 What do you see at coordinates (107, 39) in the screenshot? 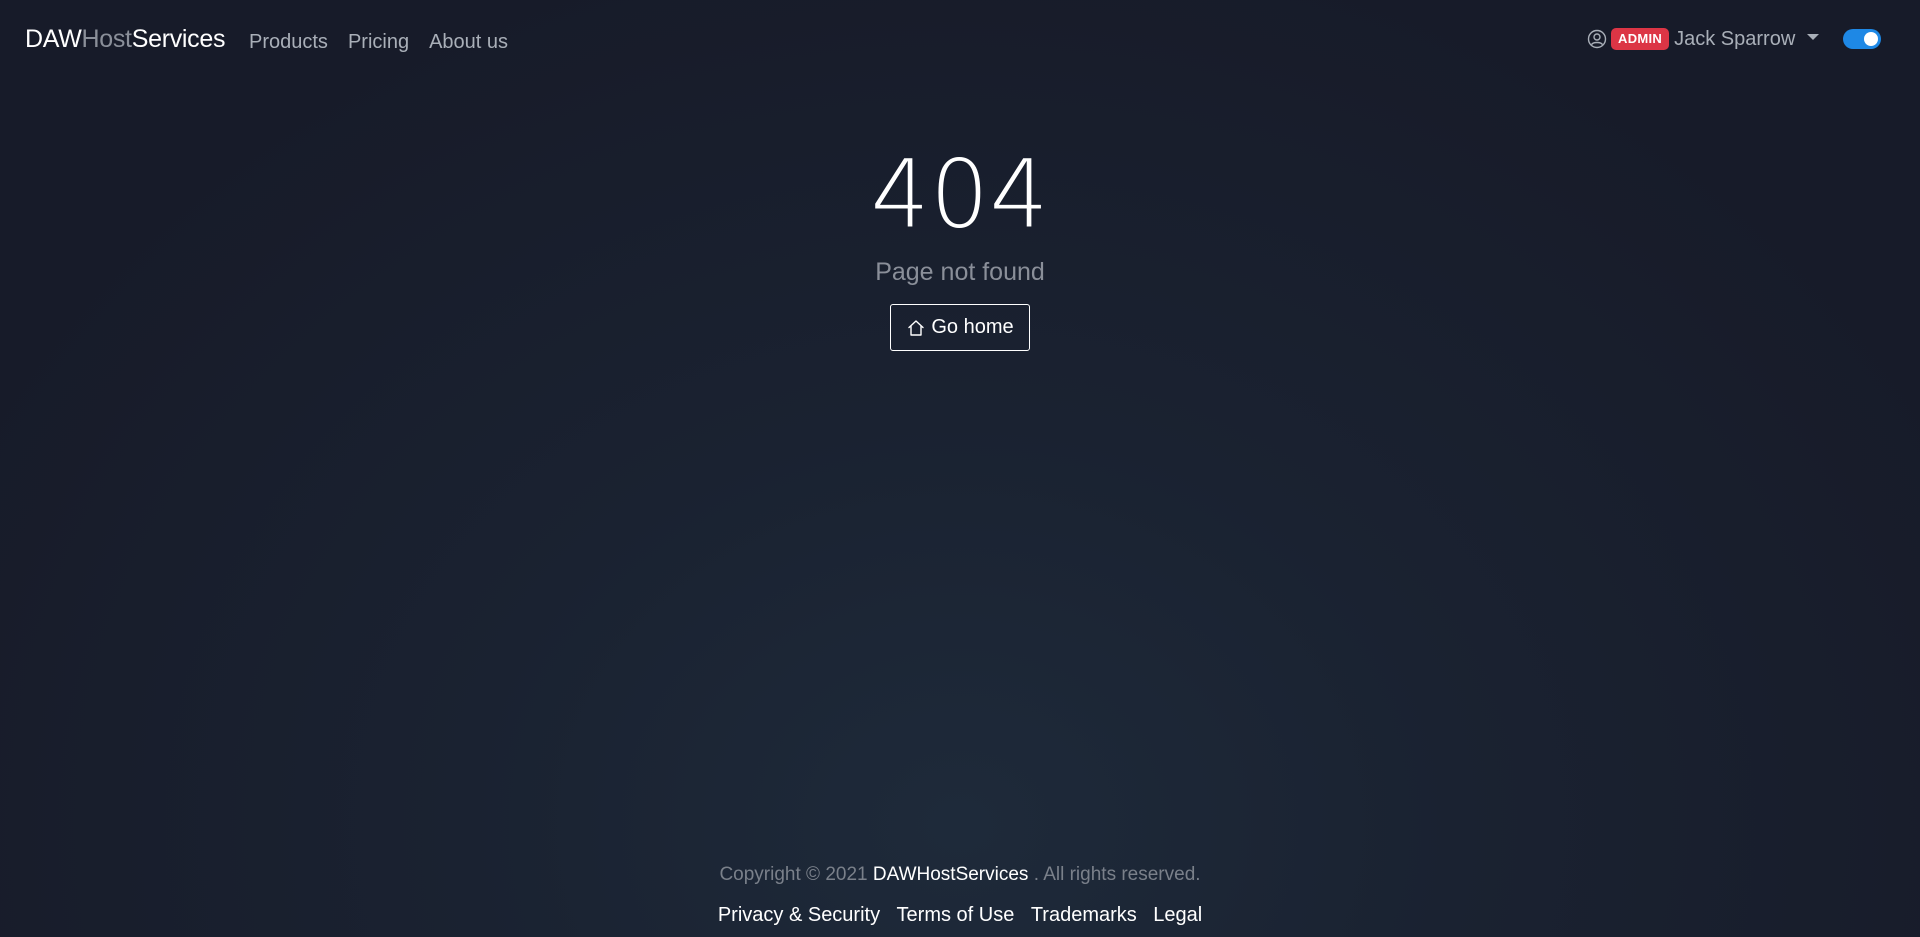
I see `brand-part-host: Host` at bounding box center [107, 39].